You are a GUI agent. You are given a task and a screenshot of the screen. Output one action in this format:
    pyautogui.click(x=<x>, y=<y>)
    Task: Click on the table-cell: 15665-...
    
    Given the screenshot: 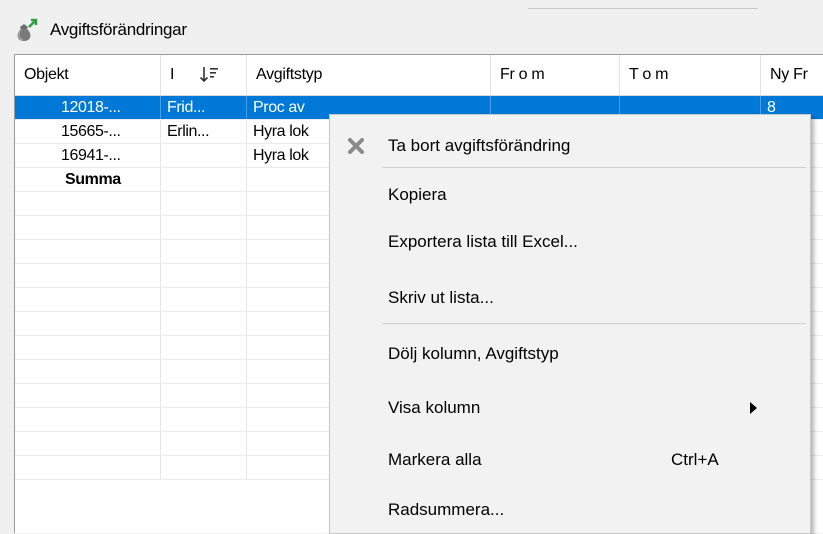 What is the action you would take?
    pyautogui.click(x=88, y=131)
    